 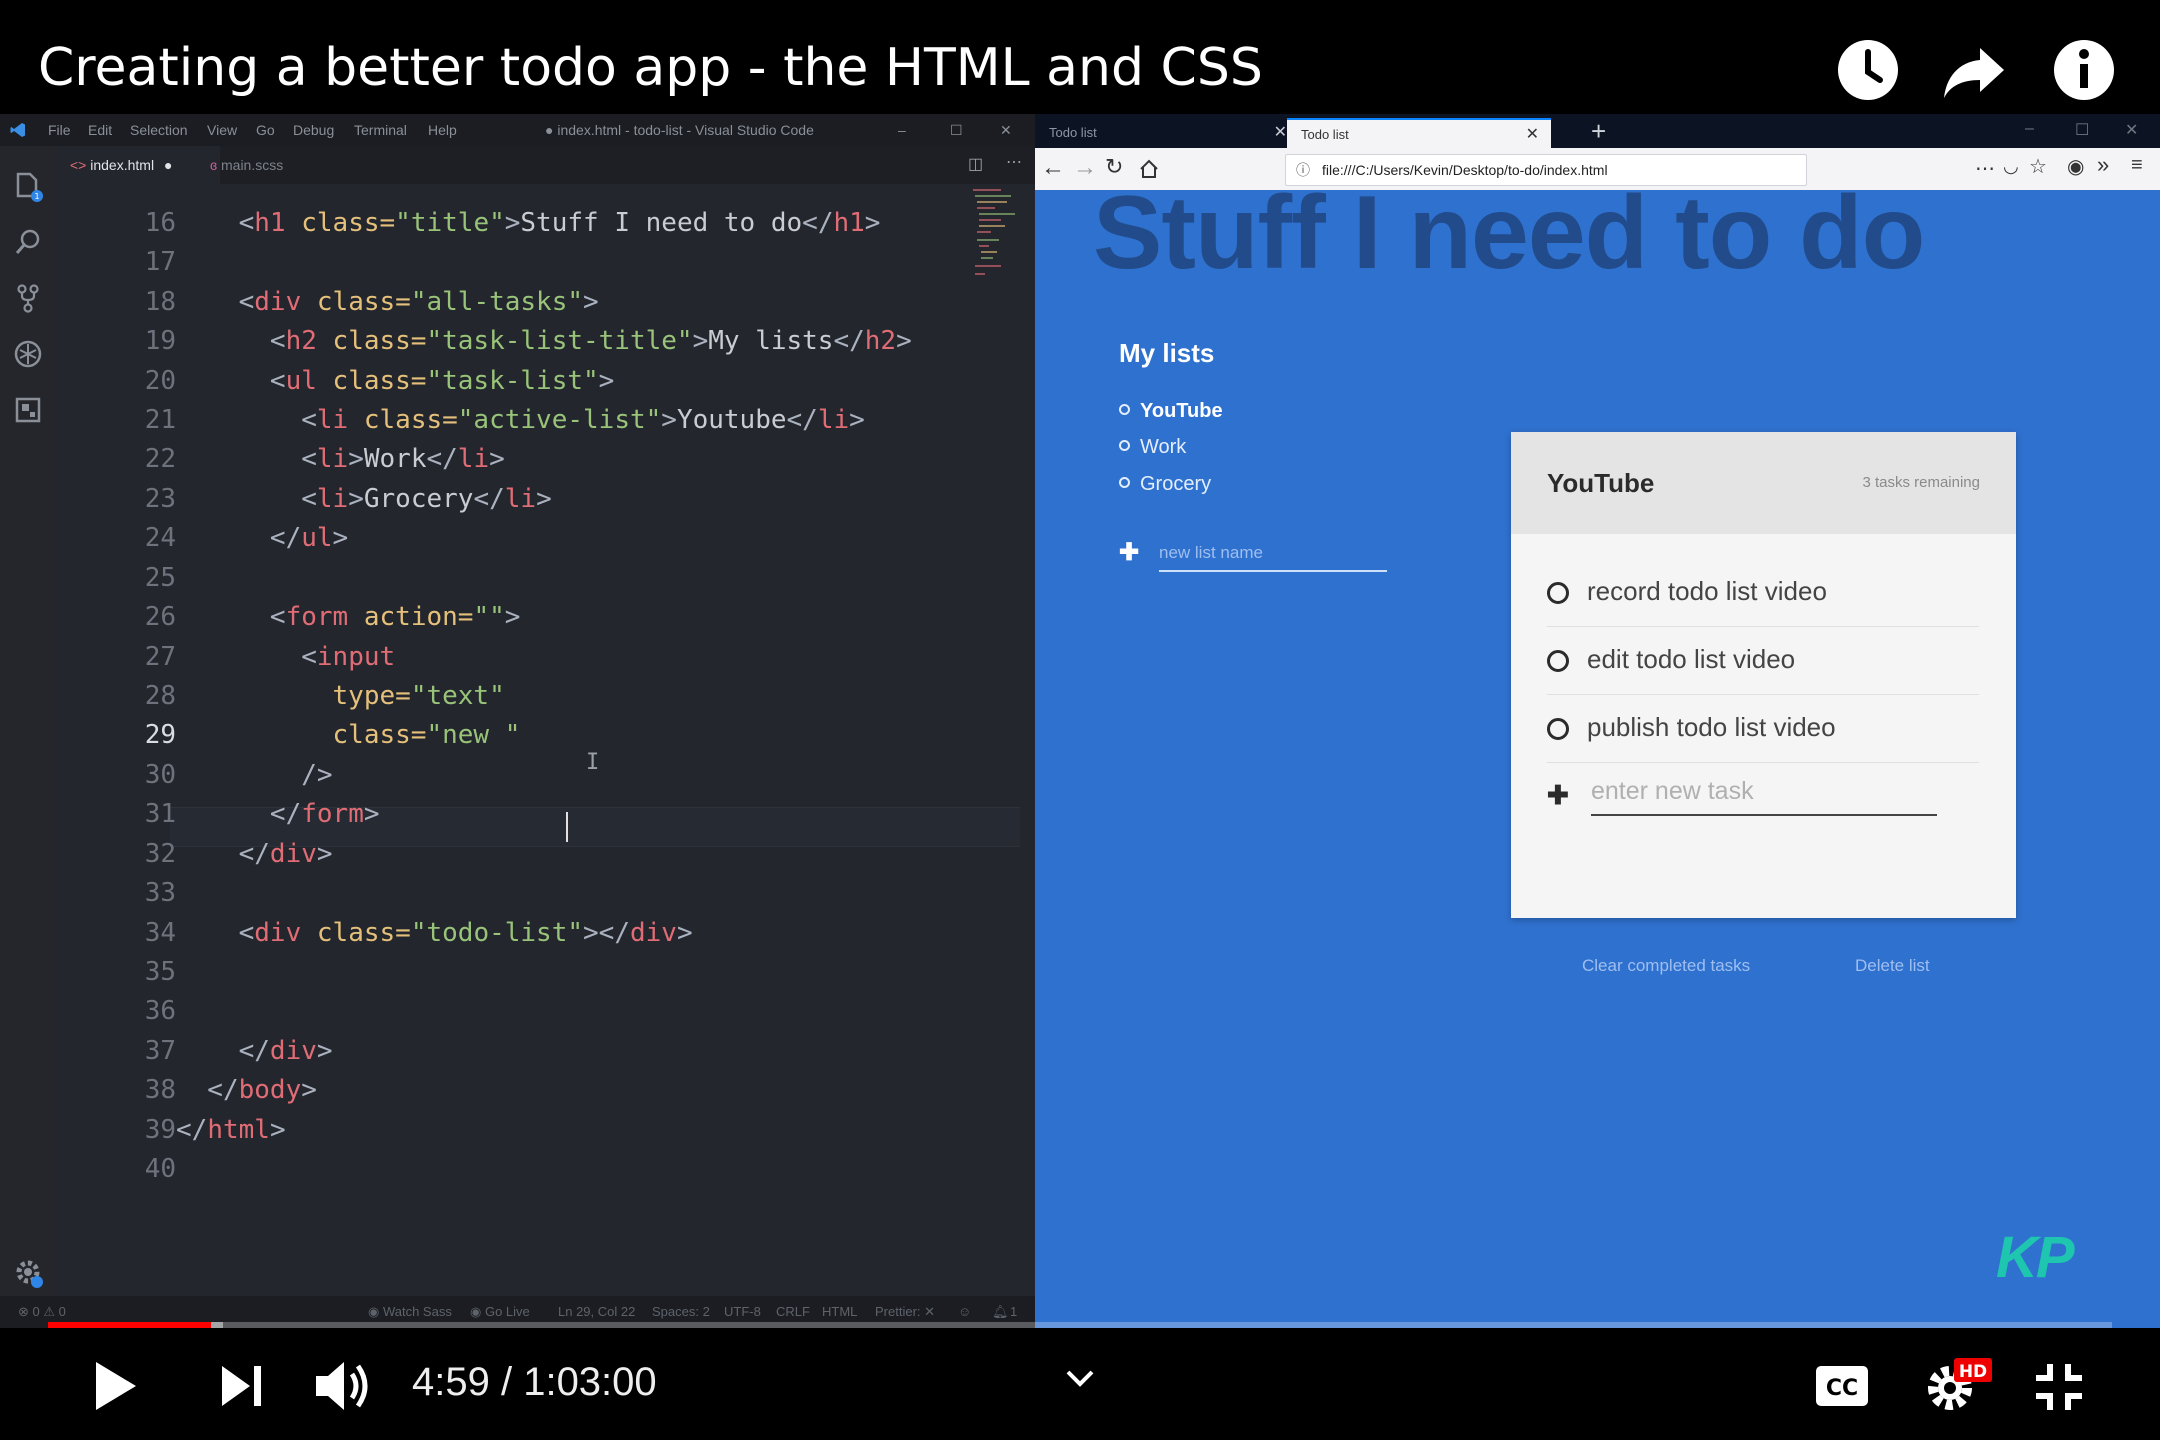 What do you see at coordinates (159, 130) in the screenshot?
I see `menu-selection: Selection` at bounding box center [159, 130].